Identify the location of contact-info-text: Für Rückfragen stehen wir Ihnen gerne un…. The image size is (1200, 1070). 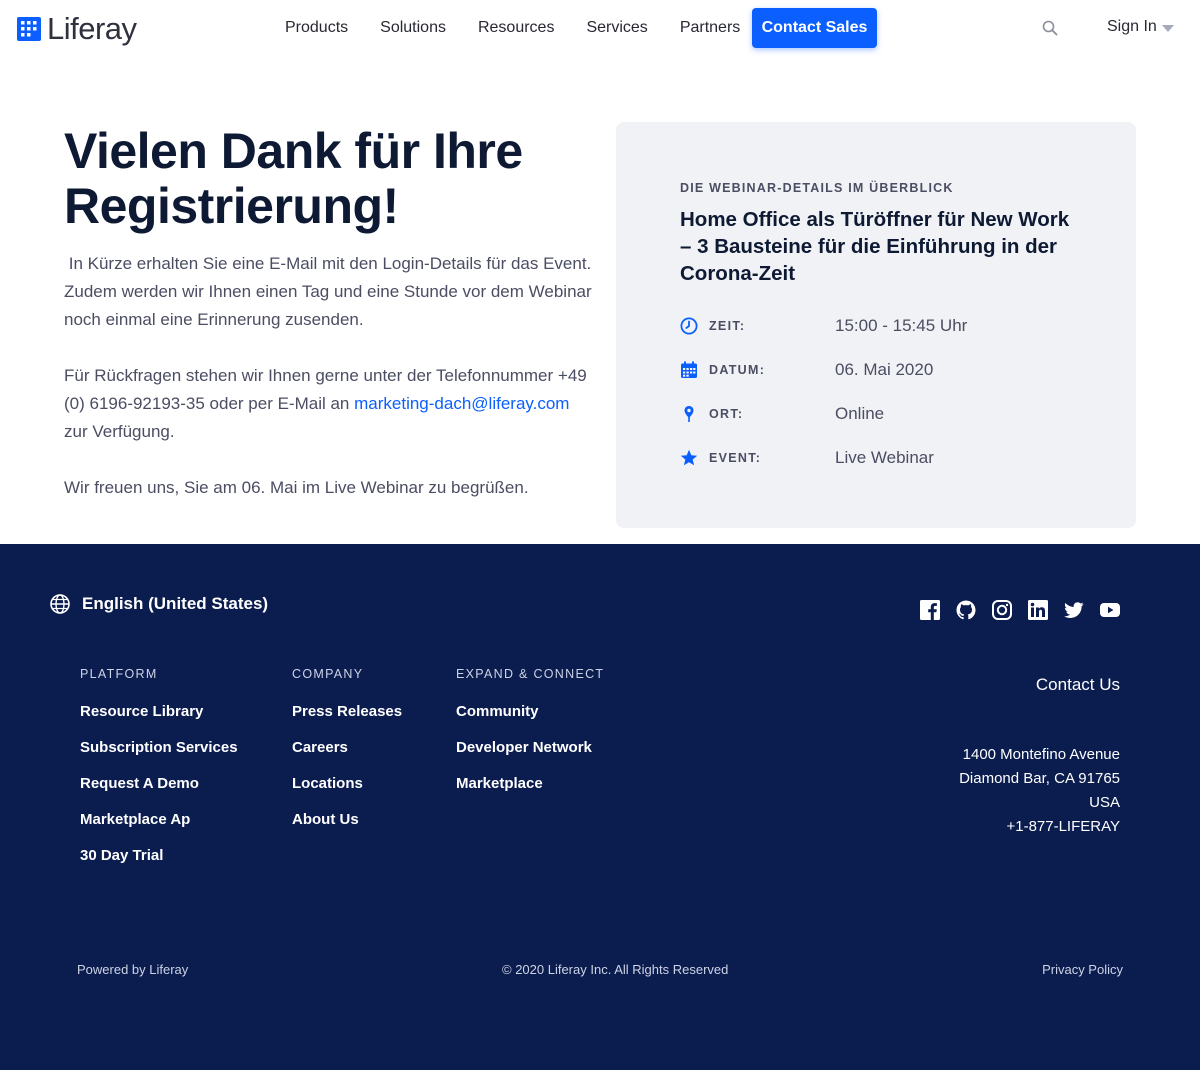
(329, 404).